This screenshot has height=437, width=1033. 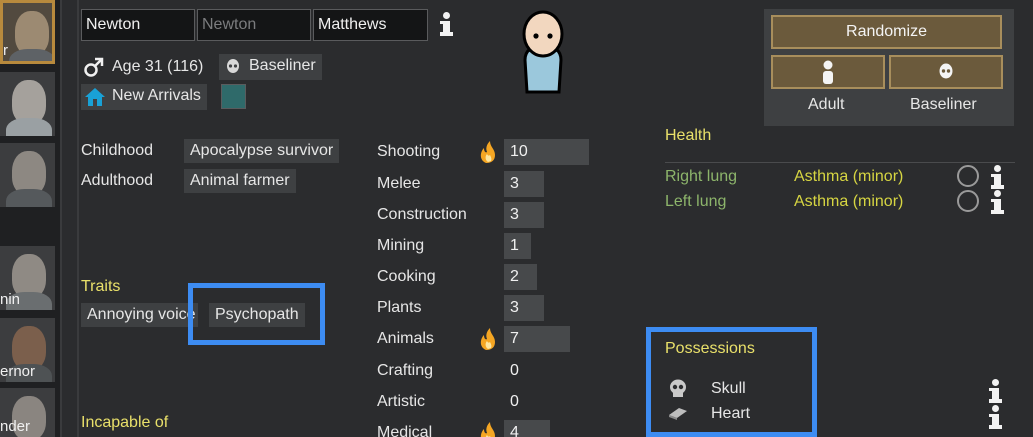 What do you see at coordinates (546, 152) in the screenshot?
I see `skill-level-bar: 10` at bounding box center [546, 152].